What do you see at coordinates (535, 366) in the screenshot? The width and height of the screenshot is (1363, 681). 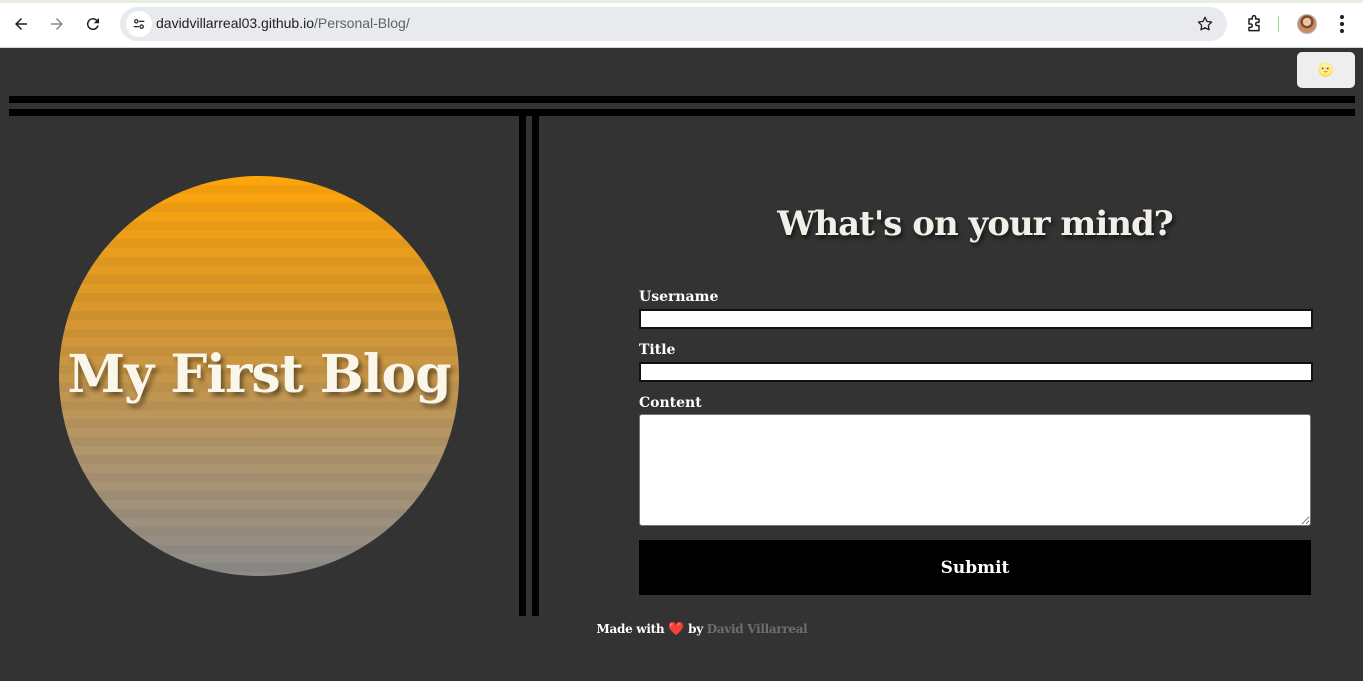 I see `column-divider-right` at bounding box center [535, 366].